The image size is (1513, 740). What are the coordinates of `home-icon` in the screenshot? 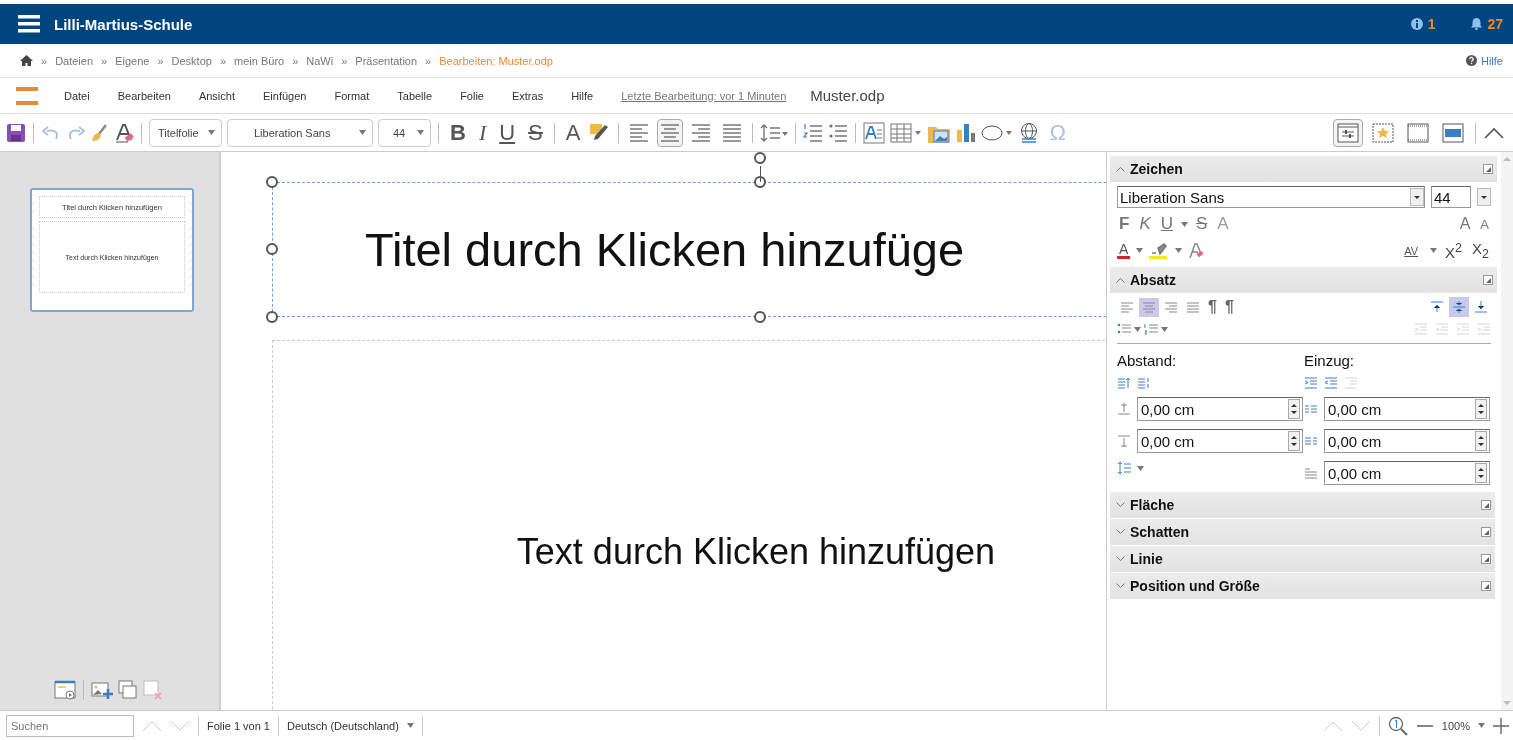 It's located at (26, 60).